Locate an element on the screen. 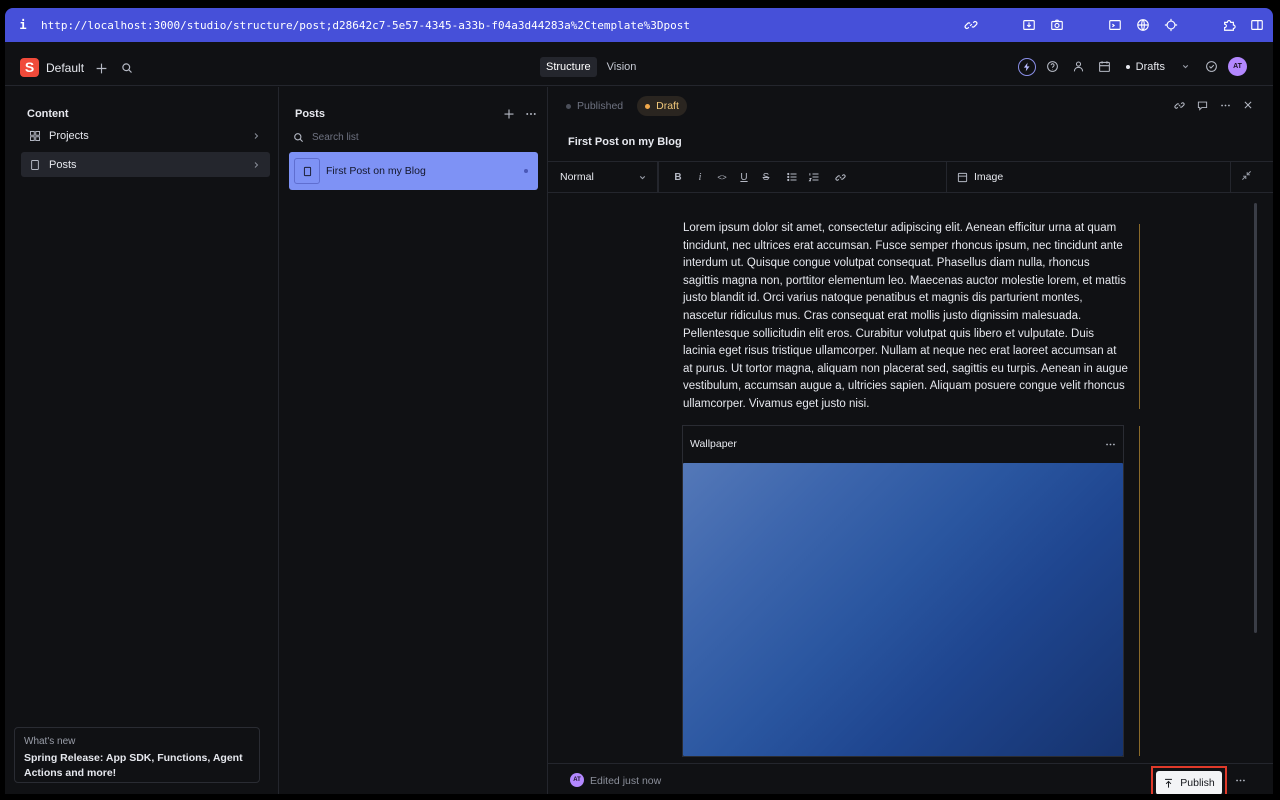 The width and height of the screenshot is (1280, 800). status-published: Published is located at coordinates (594, 106).